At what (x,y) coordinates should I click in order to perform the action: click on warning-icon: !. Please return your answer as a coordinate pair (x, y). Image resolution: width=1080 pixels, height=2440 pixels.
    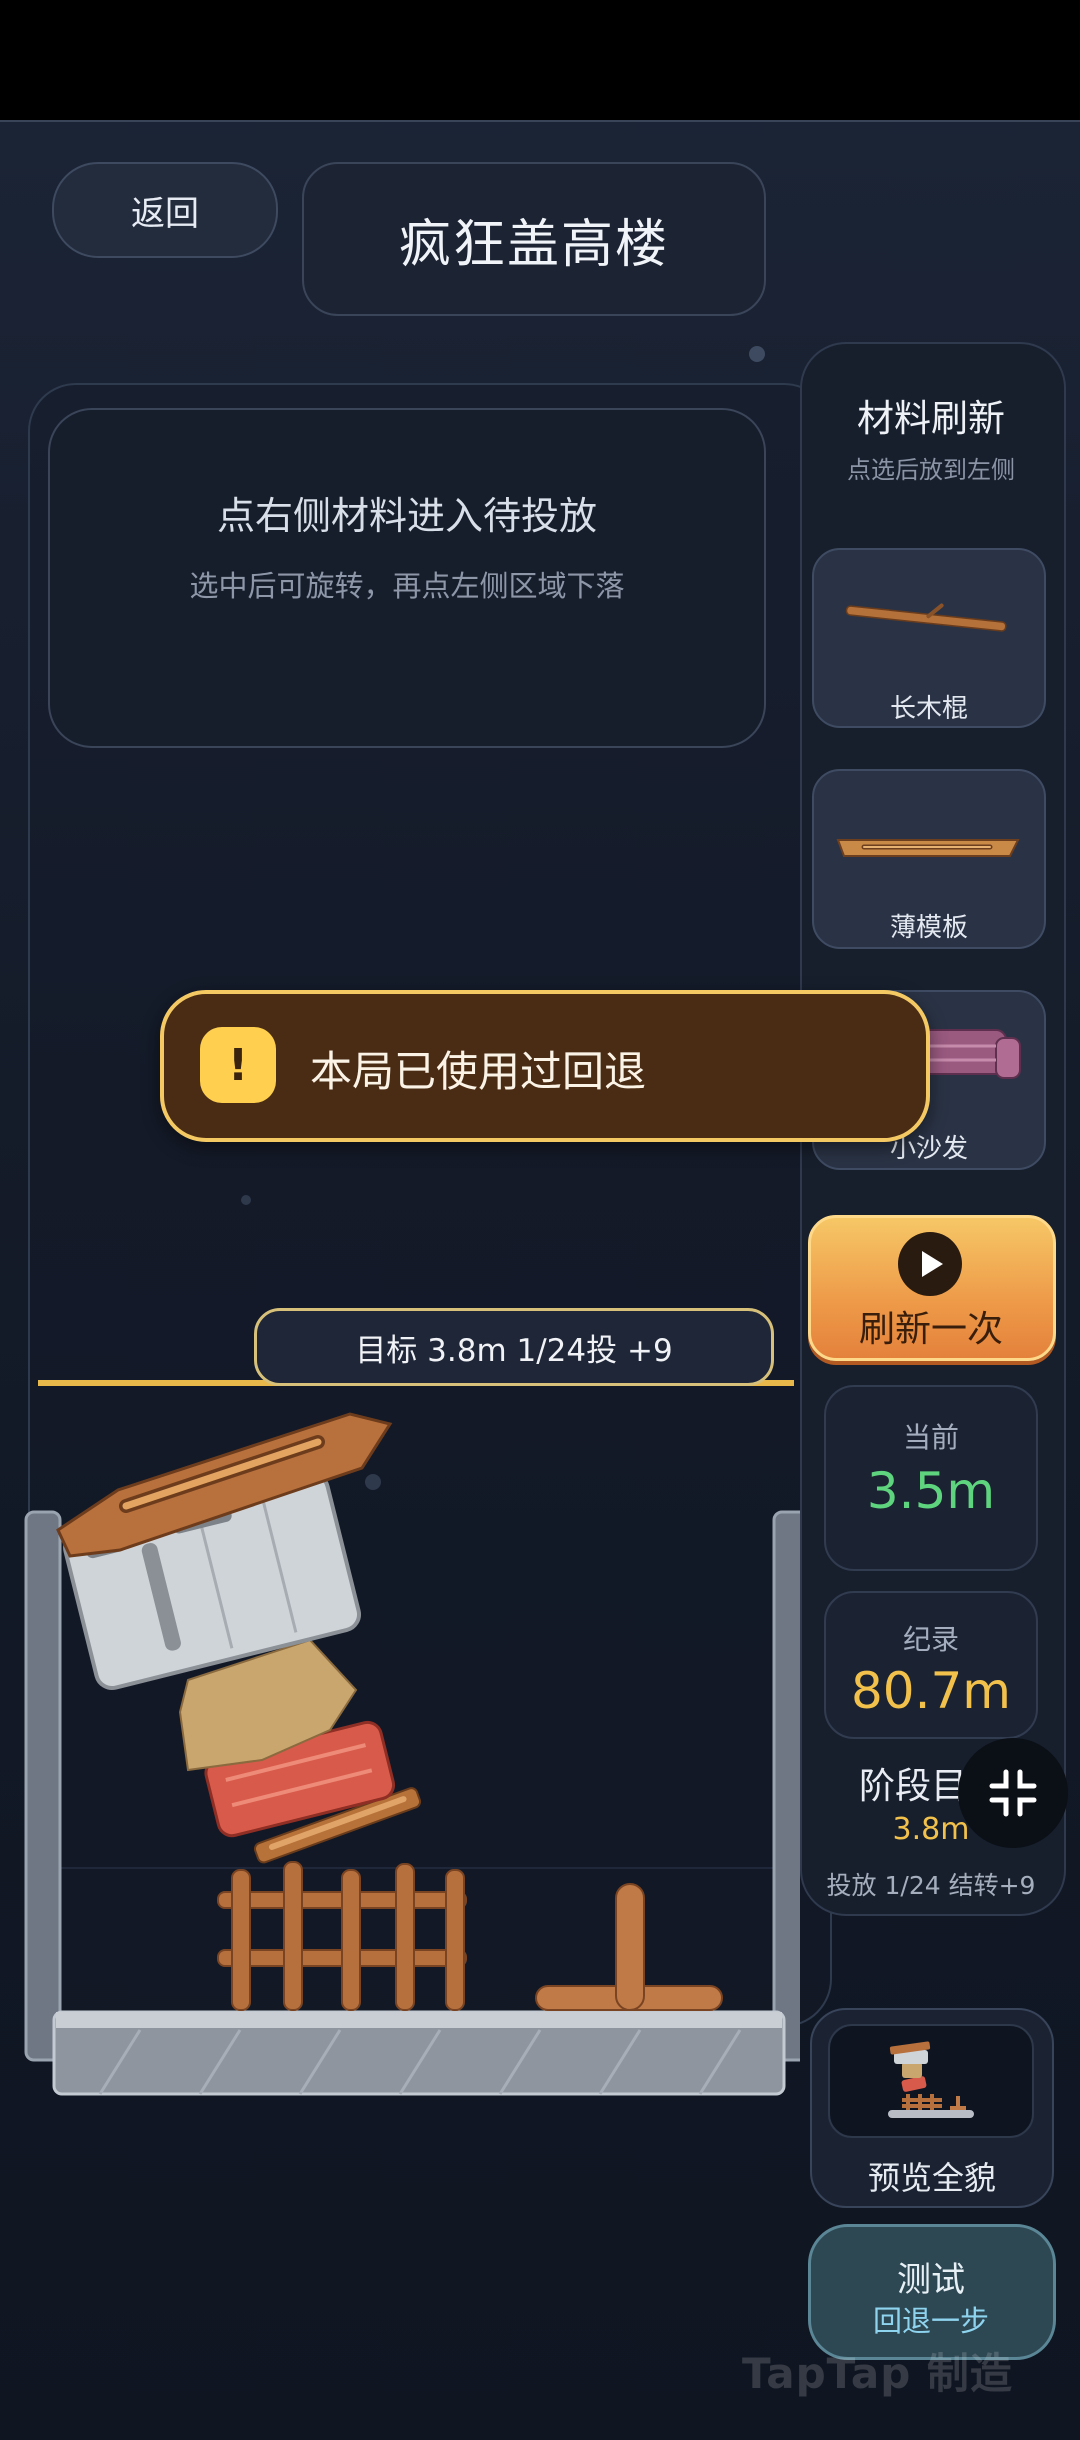
    Looking at the image, I should click on (238, 1065).